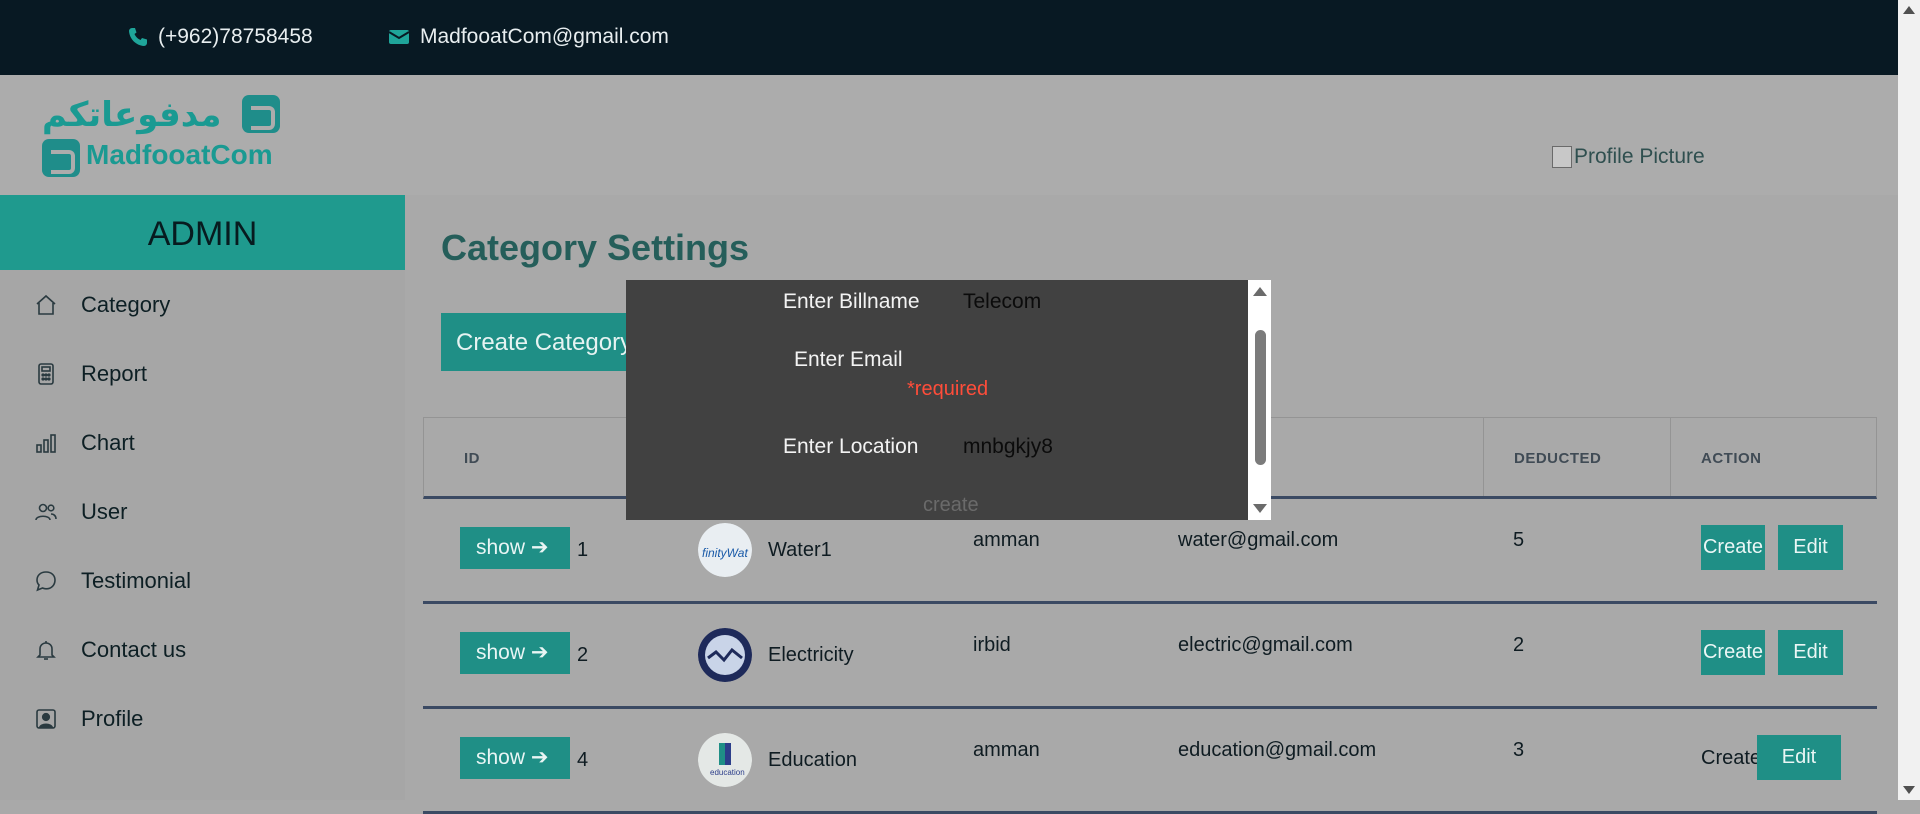  I want to click on svg-text: education, so click(727, 772).